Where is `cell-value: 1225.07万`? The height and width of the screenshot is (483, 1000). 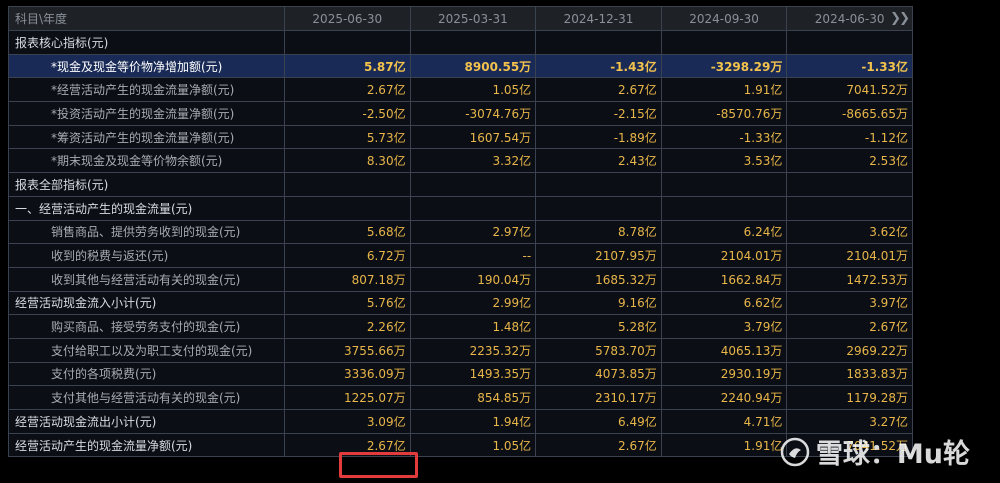
cell-value: 1225.07万 is located at coordinates (347, 397).